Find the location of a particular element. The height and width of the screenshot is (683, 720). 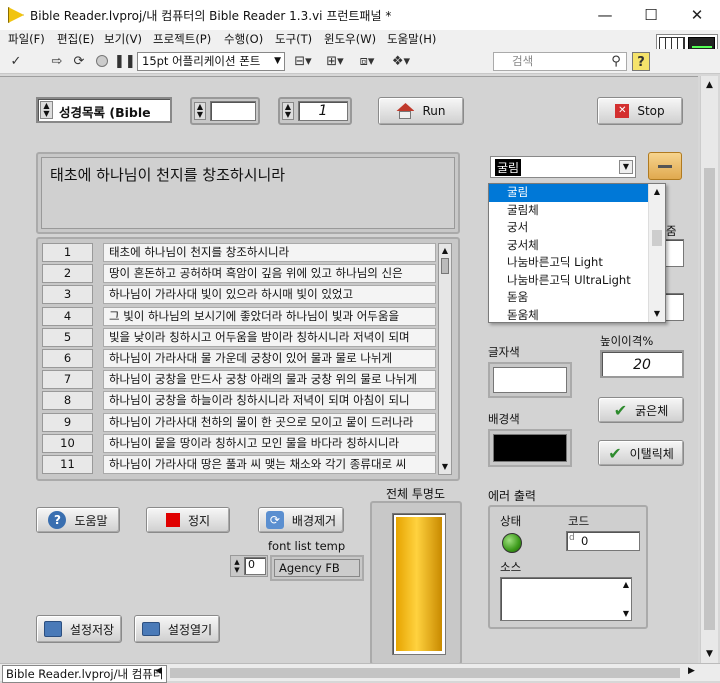

table-row: 11 하나님이 가라사대 땅은 풀과 씨 맺는 채소와 각기 종류대로 씨 is located at coordinates (239, 464).